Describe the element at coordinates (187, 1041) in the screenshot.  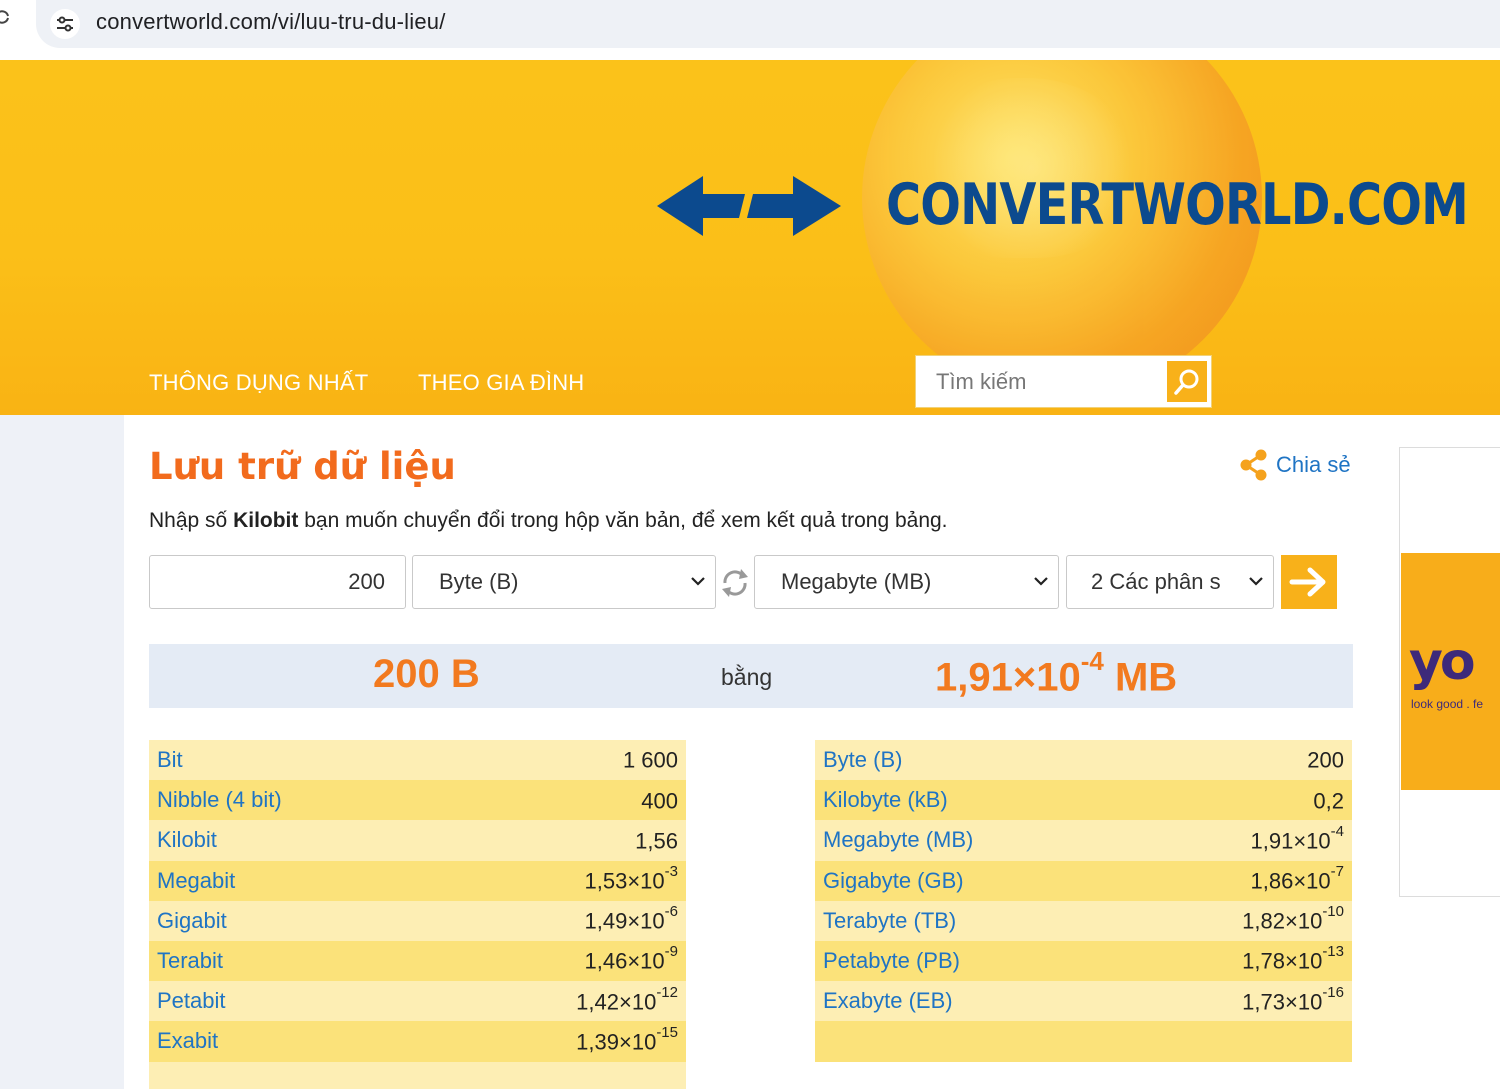
I see `unit-link: Exabit` at that location.